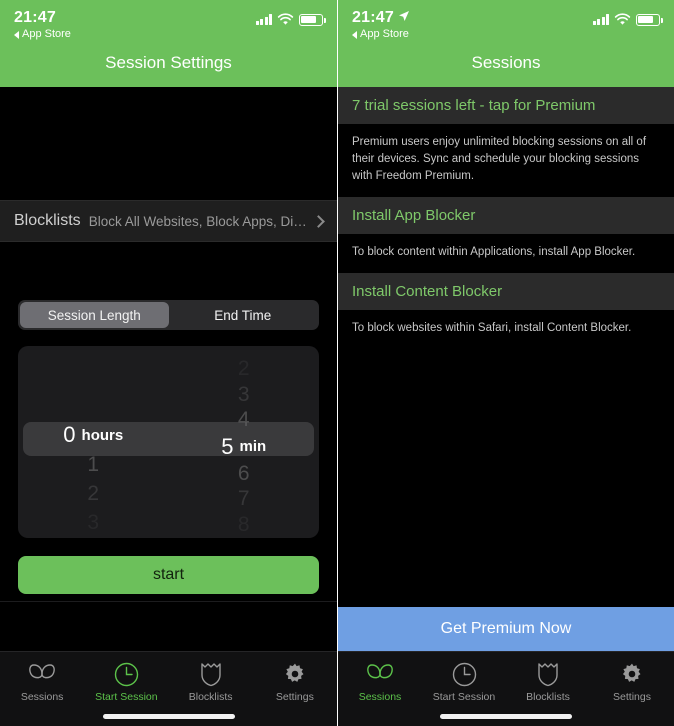 Image resolution: width=674 pixels, height=726 pixels. Describe the element at coordinates (506, 629) in the screenshot. I see `get-premium-now-button: Get Premium Now` at that location.